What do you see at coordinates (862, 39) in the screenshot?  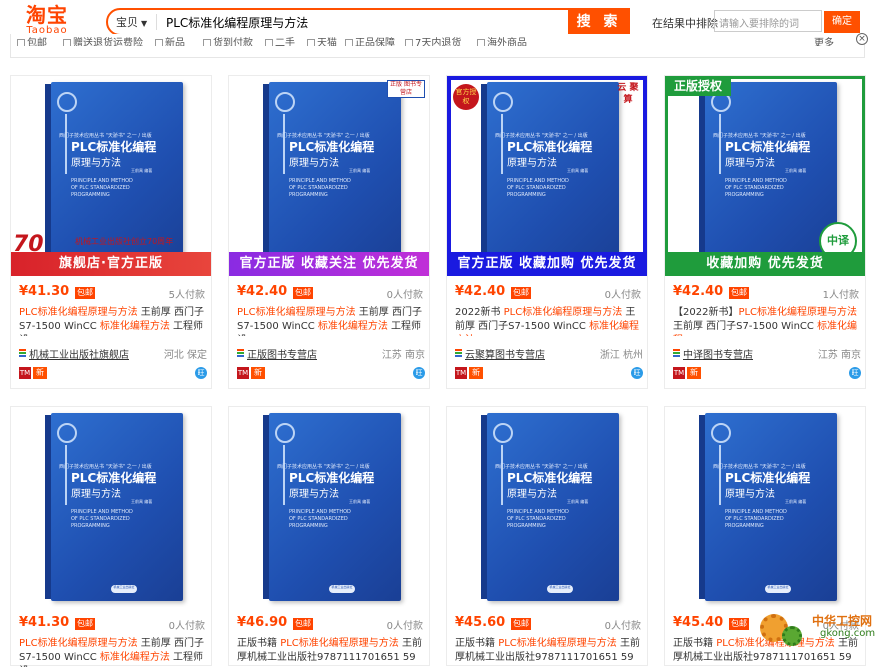 I see `close-icon: ×` at bounding box center [862, 39].